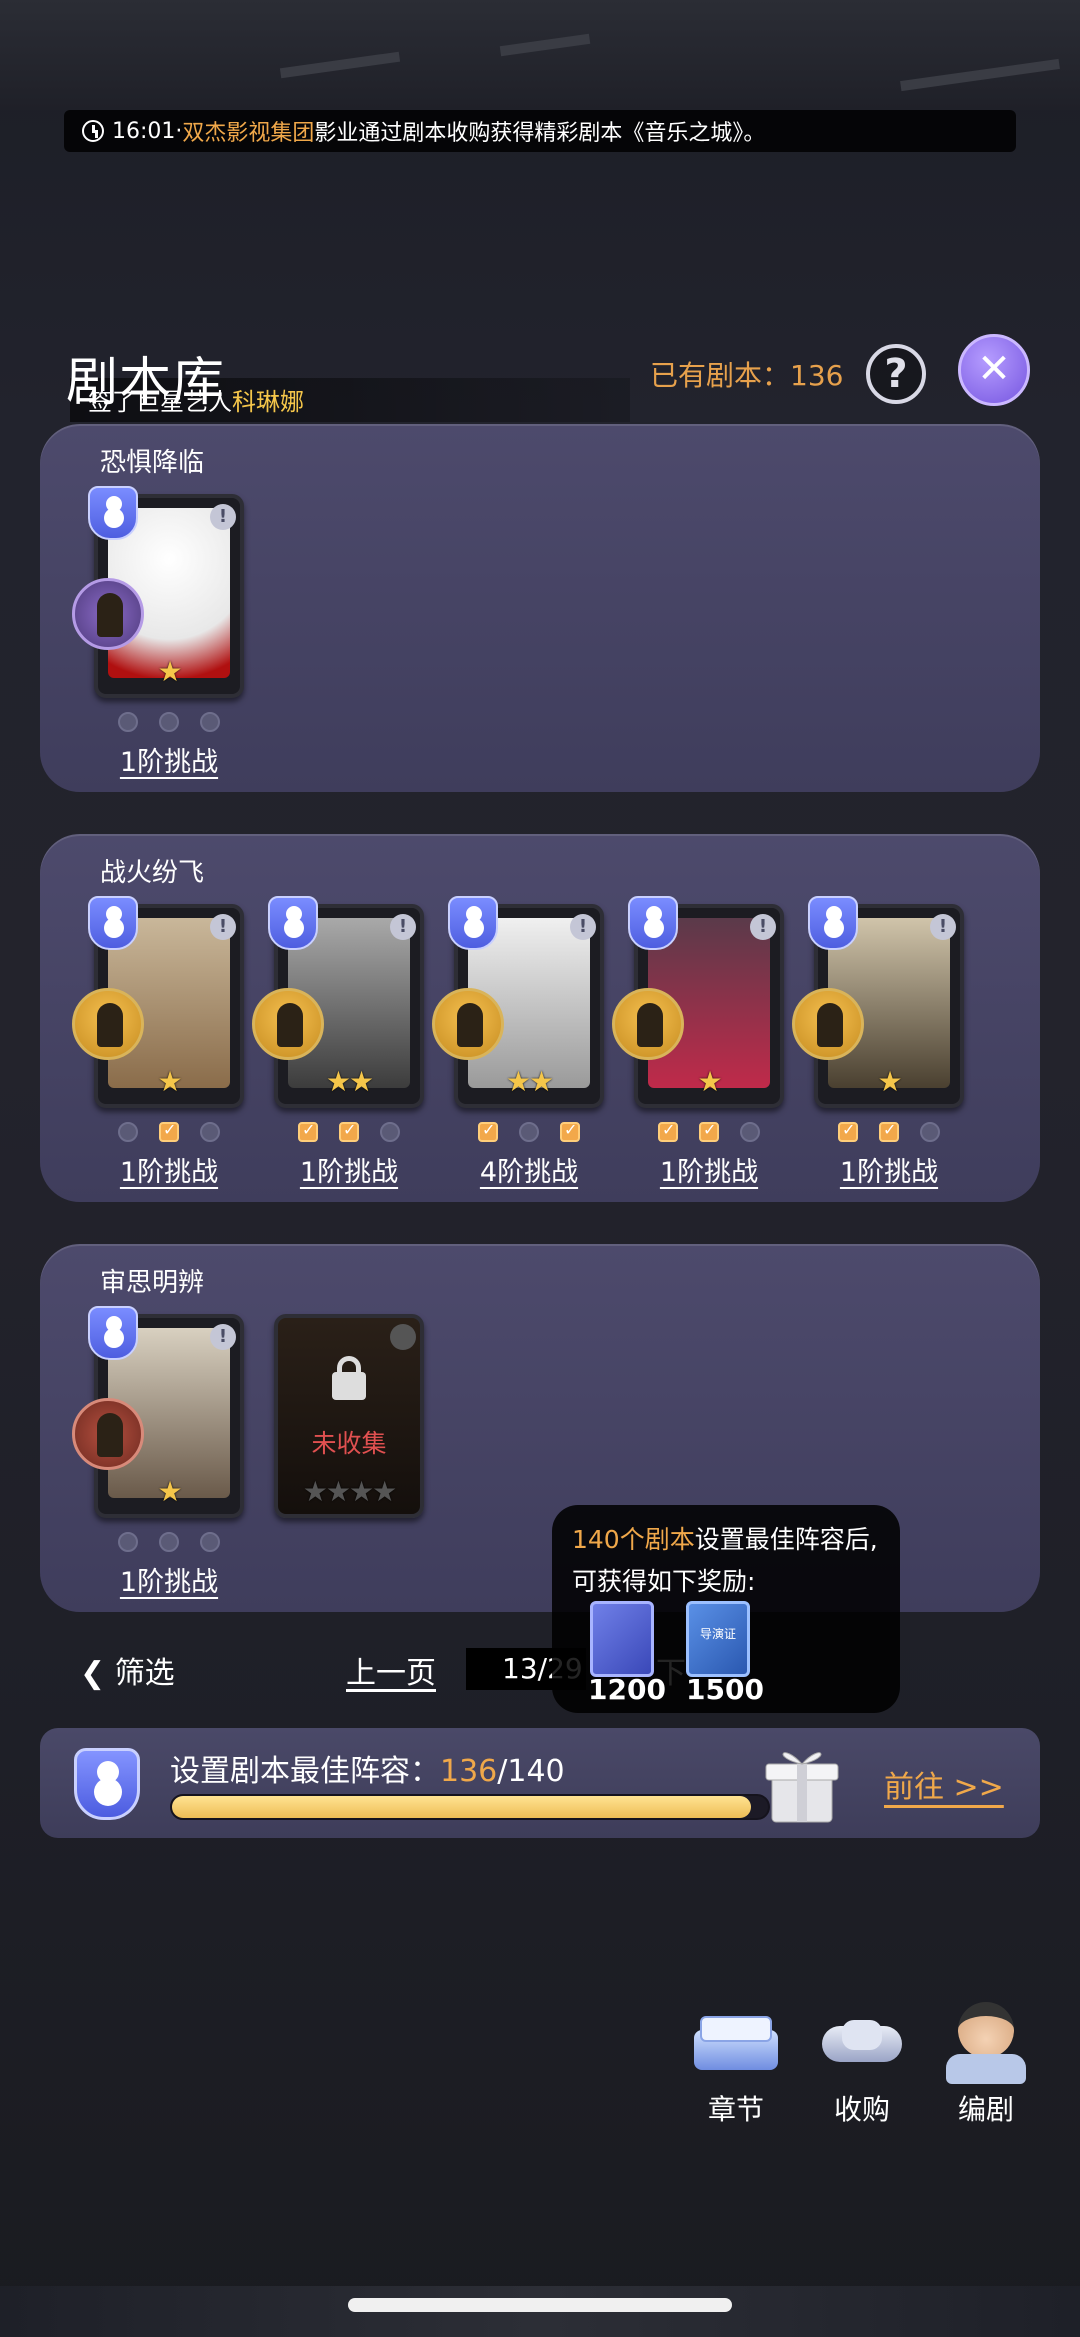 This screenshot has width=1080, height=2337. What do you see at coordinates (144, 131) in the screenshot?
I see `ticker-time: 16:01` at bounding box center [144, 131].